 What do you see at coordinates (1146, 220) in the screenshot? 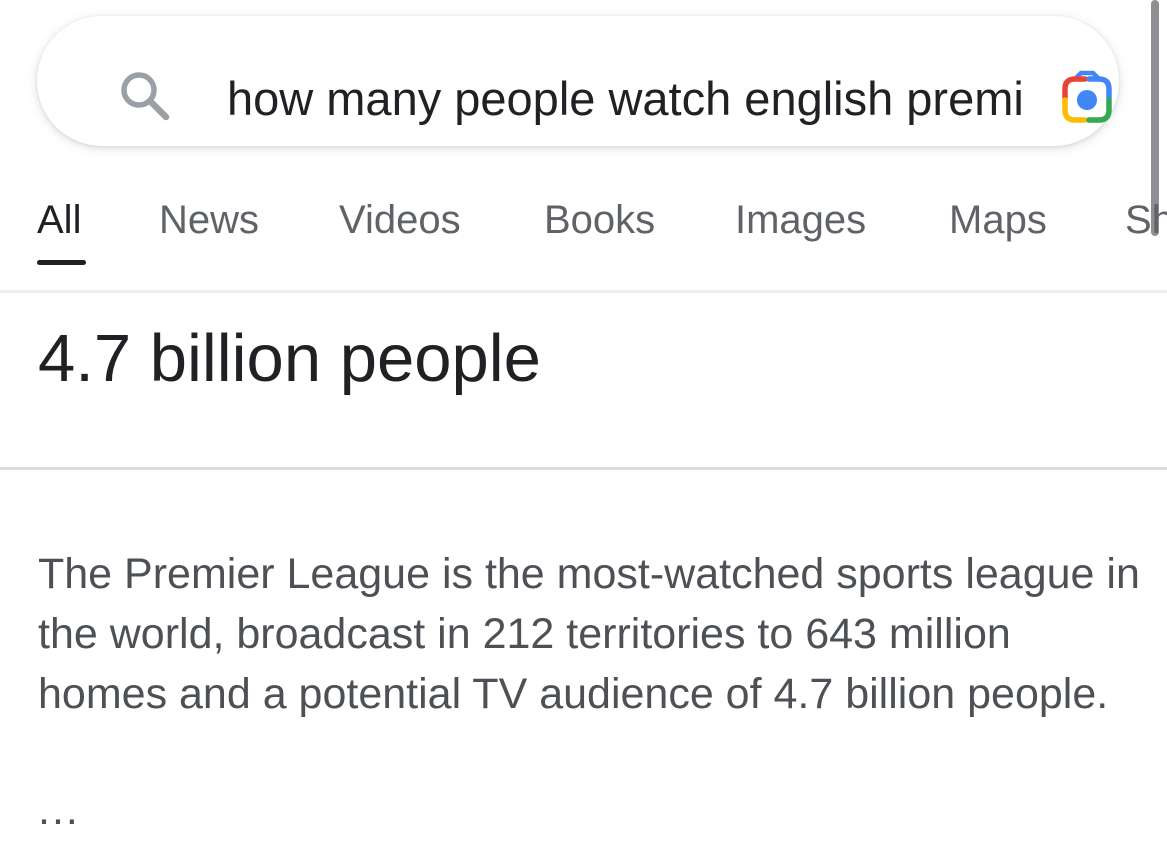
I see `tab-shopping: Sh` at bounding box center [1146, 220].